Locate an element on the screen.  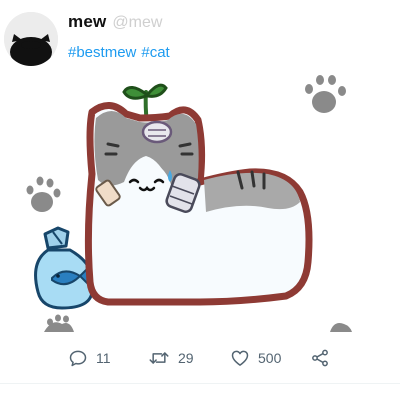
reply-button: 11 is located at coordinates (89, 358).